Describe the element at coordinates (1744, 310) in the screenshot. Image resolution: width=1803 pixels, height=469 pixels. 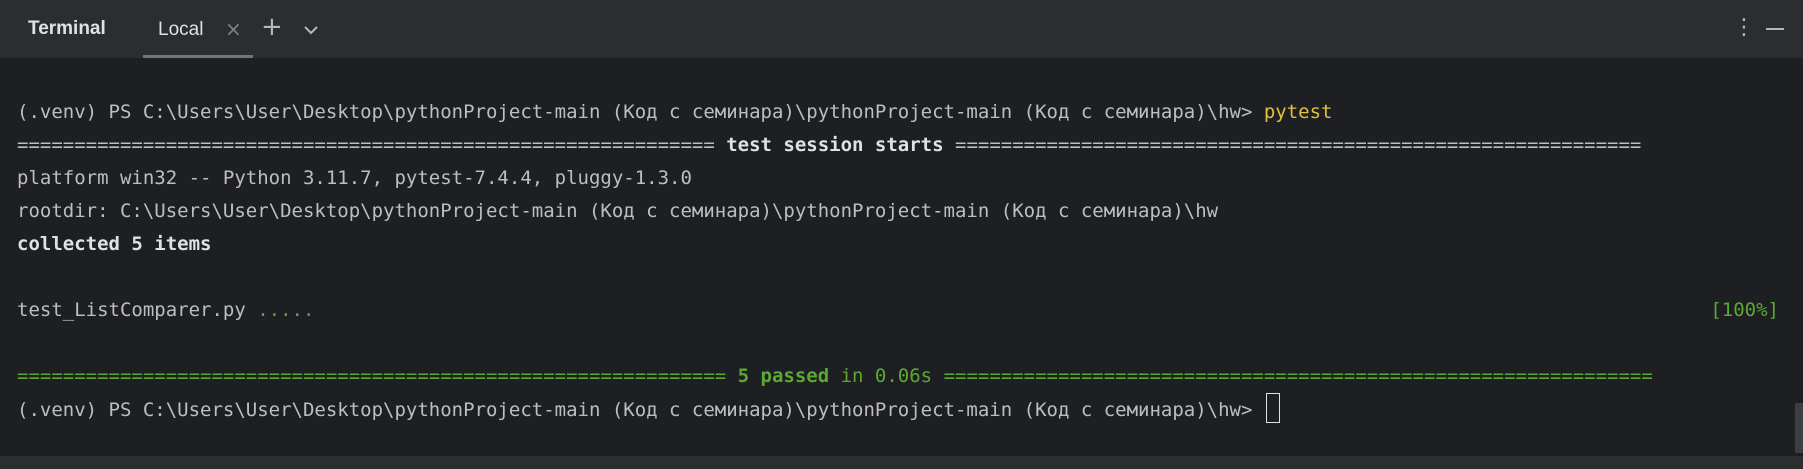
I see `progress-percent: [100%]` at that location.